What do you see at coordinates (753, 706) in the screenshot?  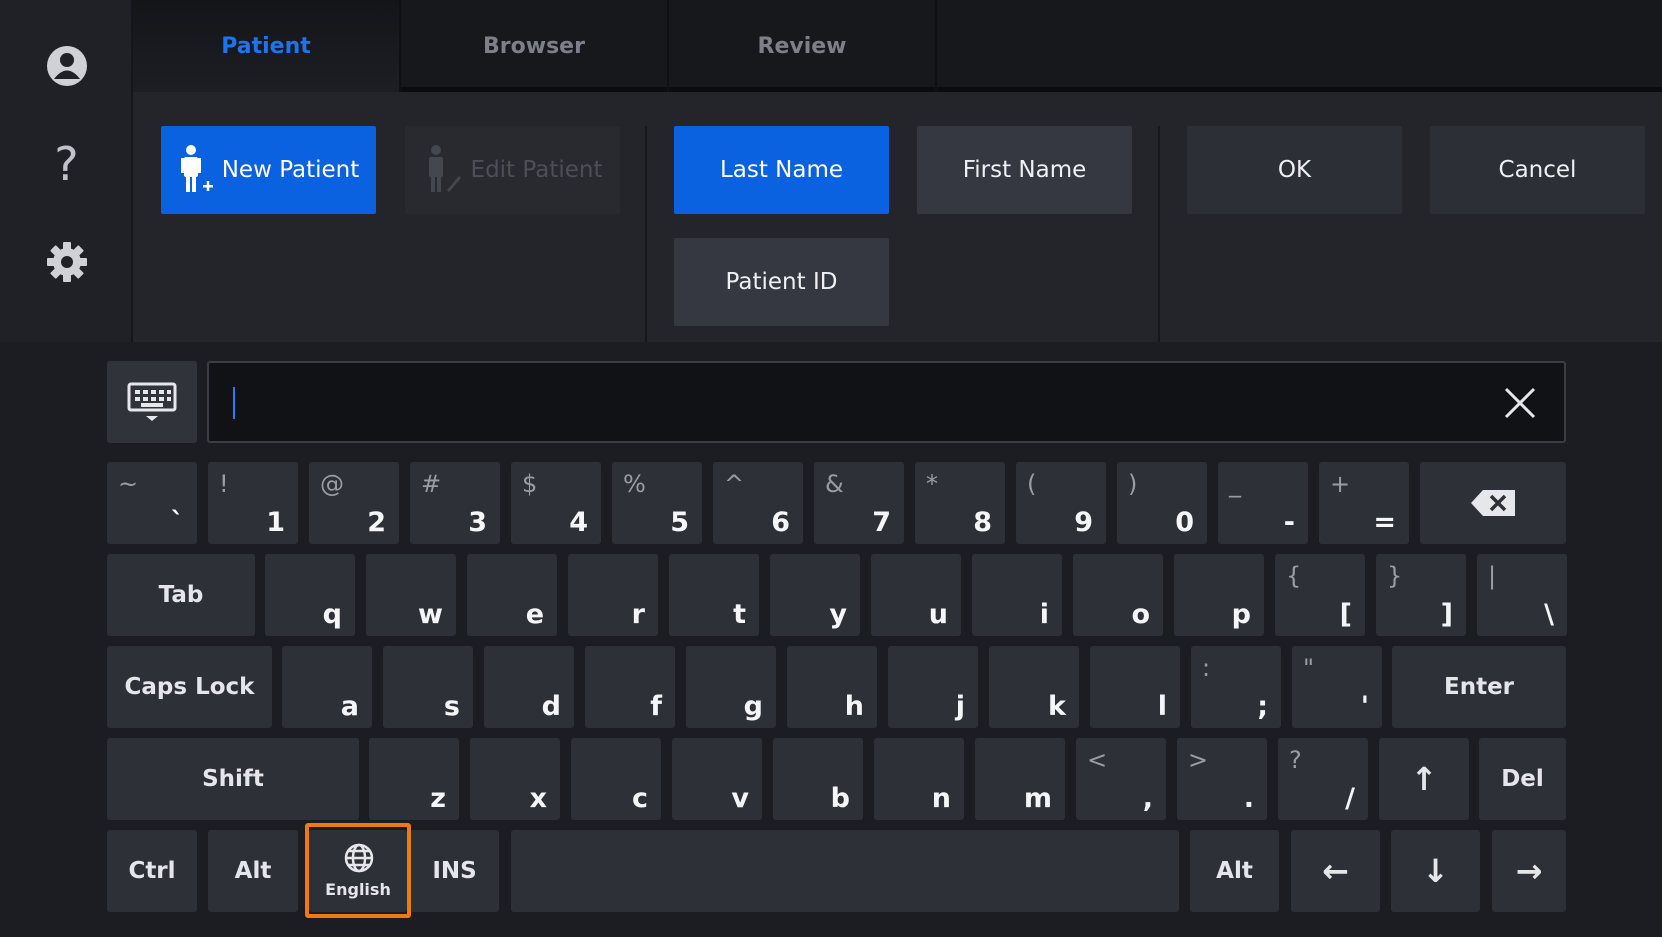 I see `key-label: g` at bounding box center [753, 706].